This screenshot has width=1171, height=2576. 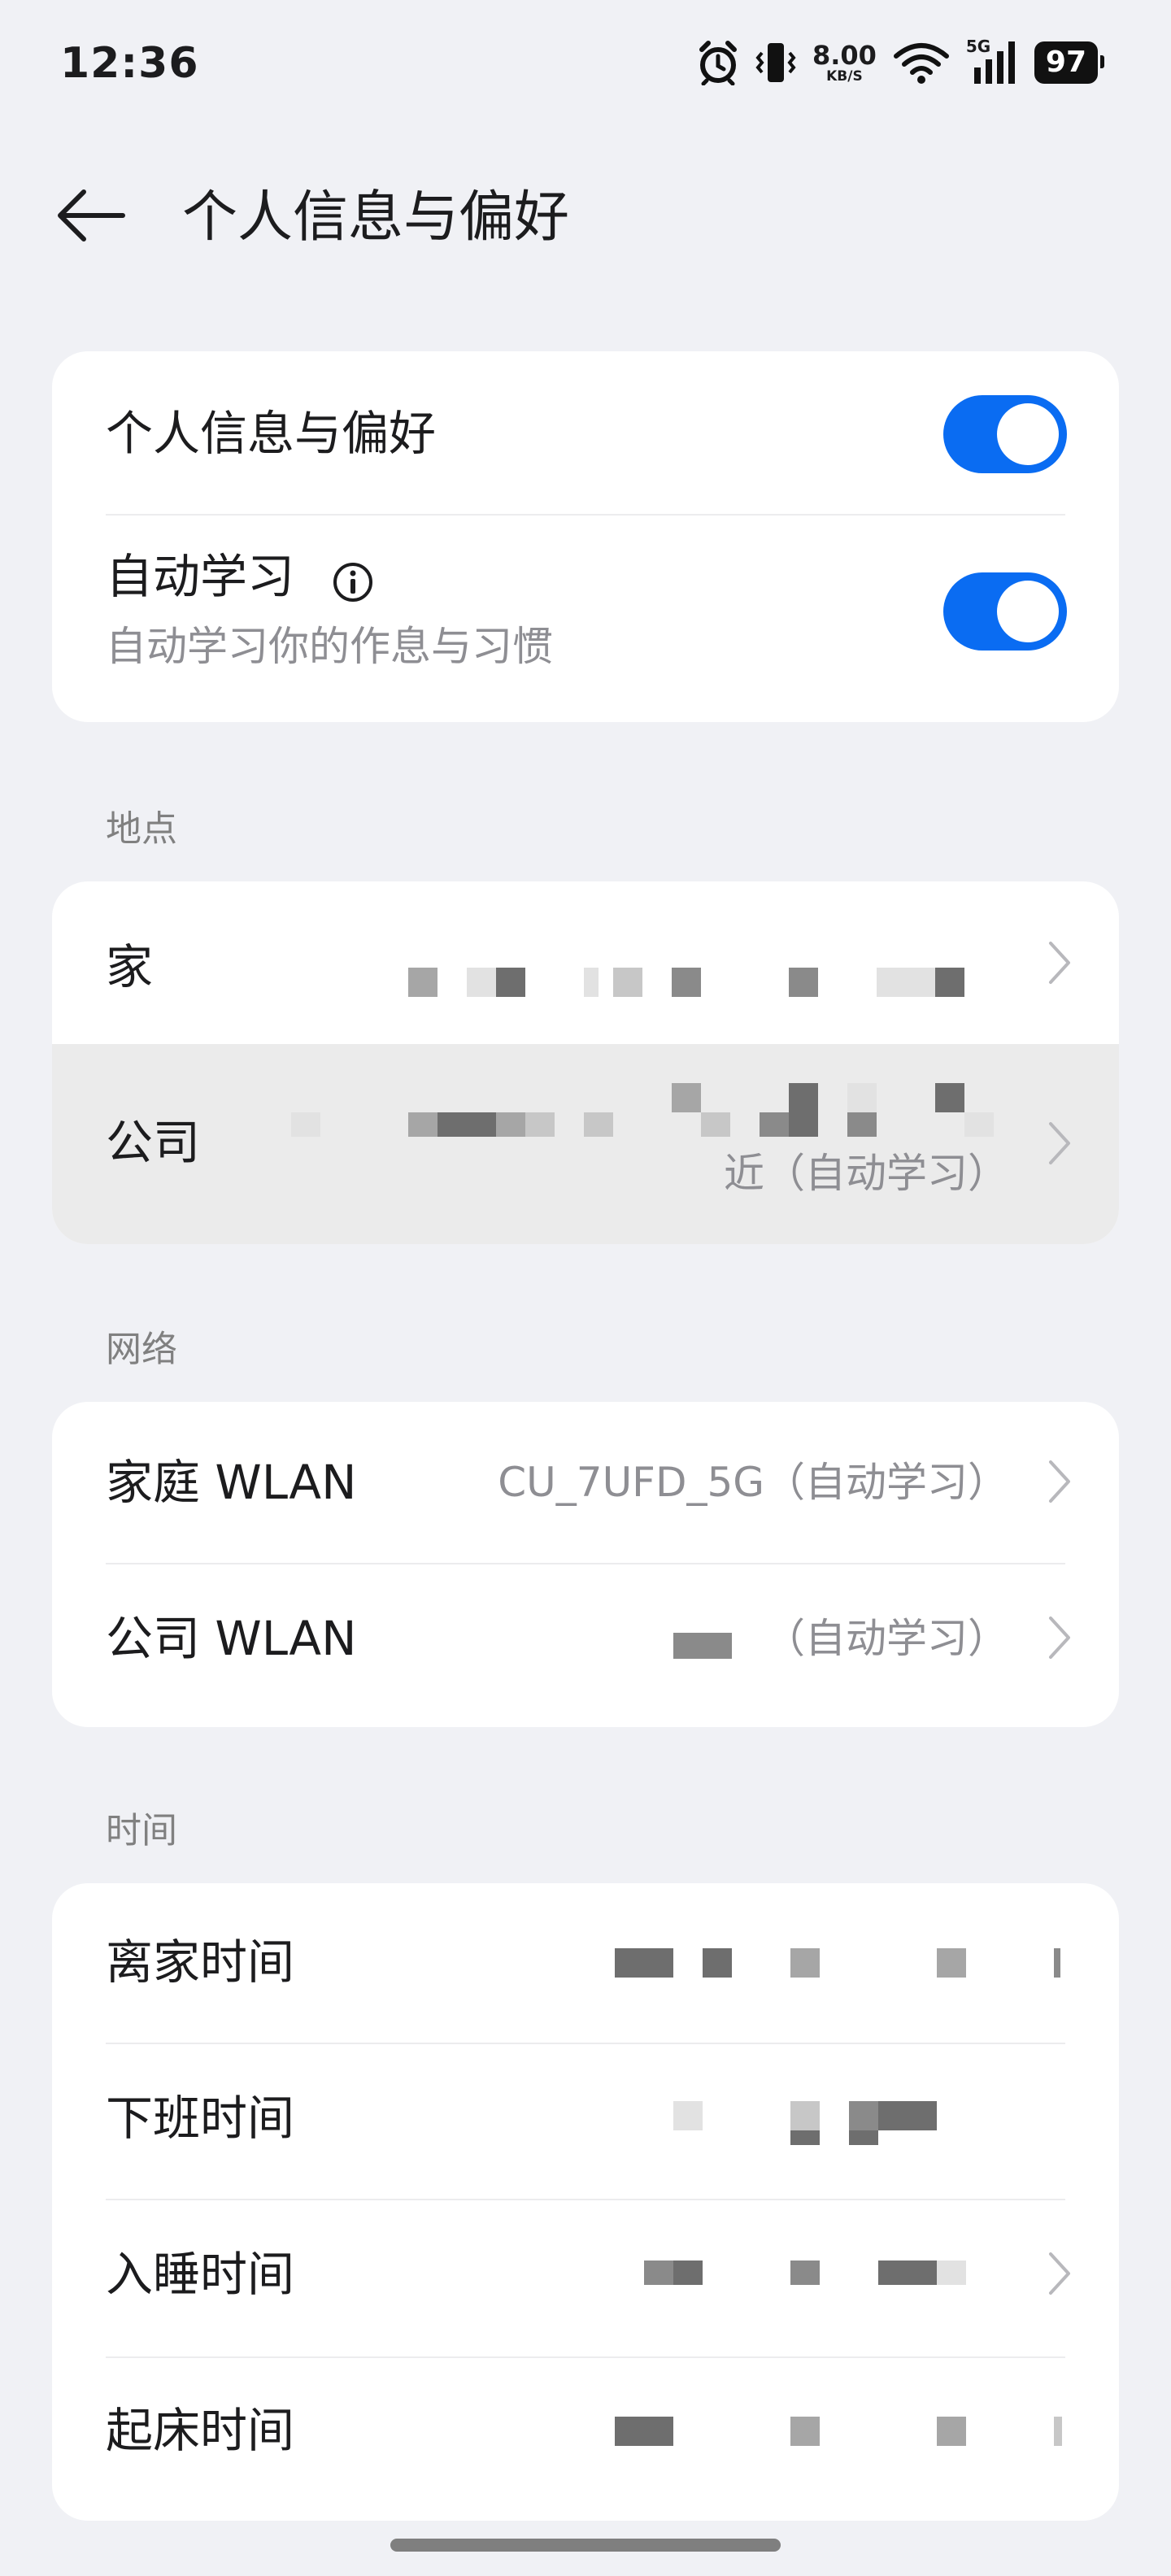 What do you see at coordinates (129, 64) in the screenshot?
I see `status-time: 12:36` at bounding box center [129, 64].